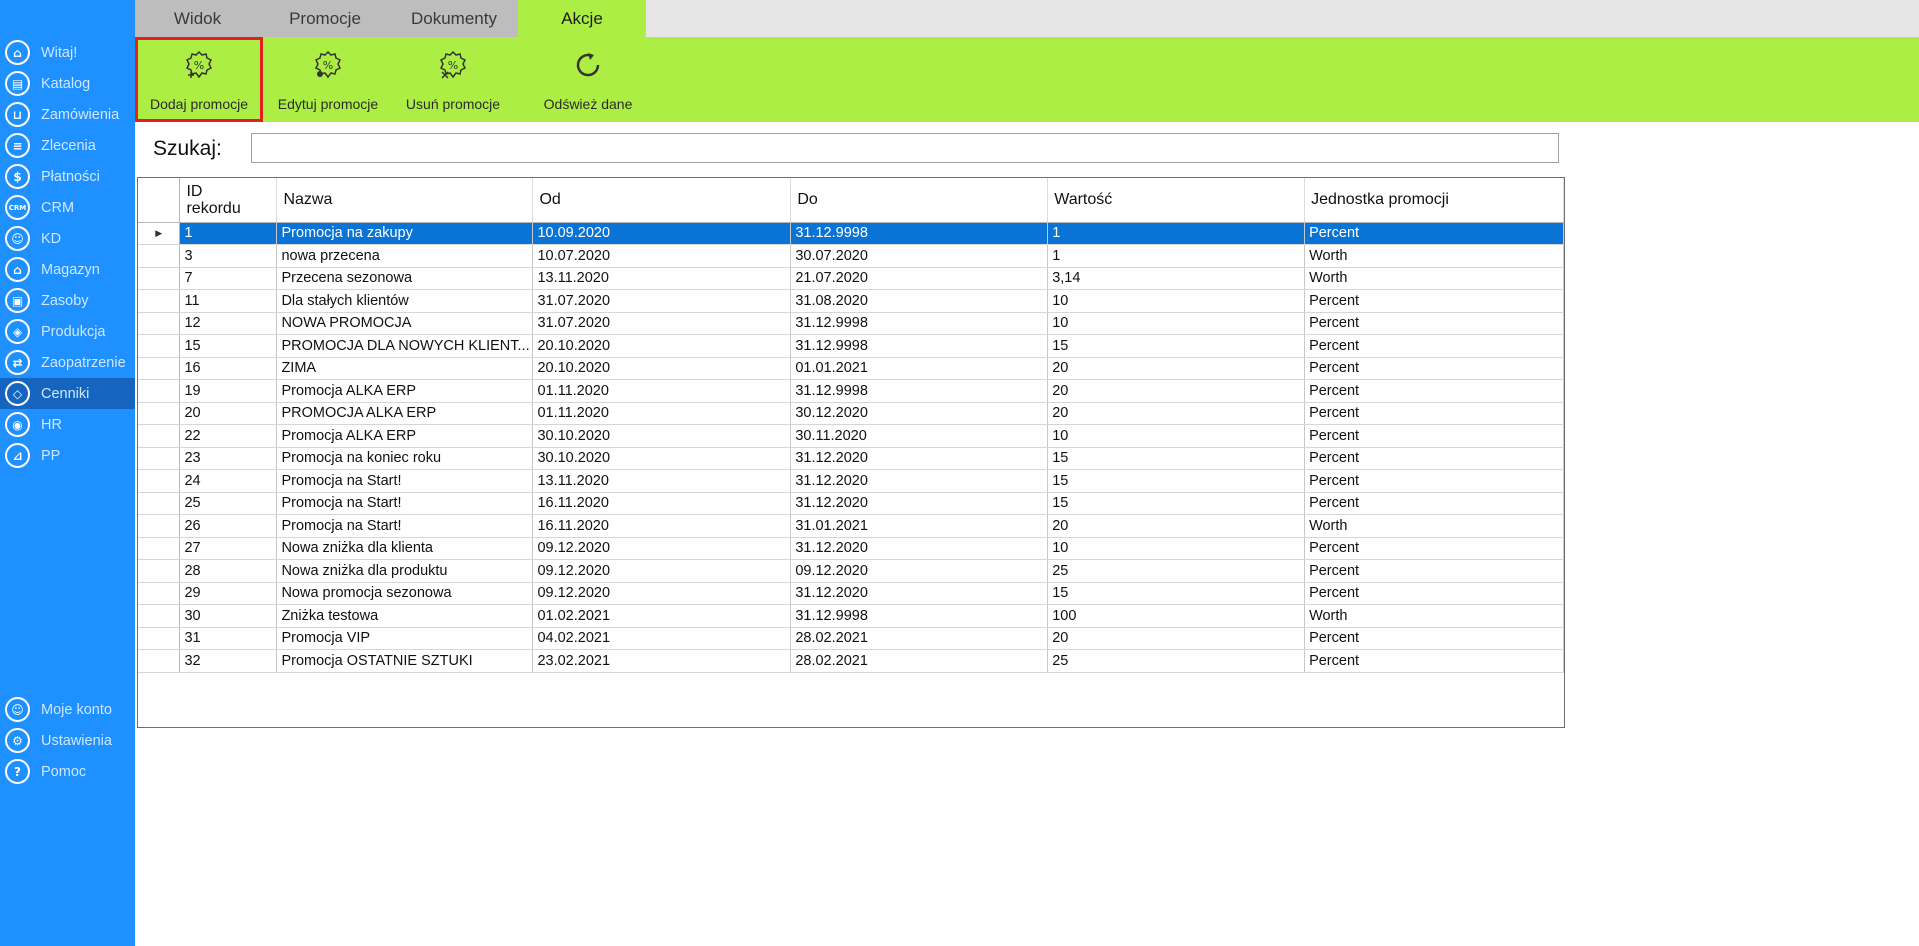 The height and width of the screenshot is (946, 1919). I want to click on cell-od: 09.12.2020, so click(662, 548).